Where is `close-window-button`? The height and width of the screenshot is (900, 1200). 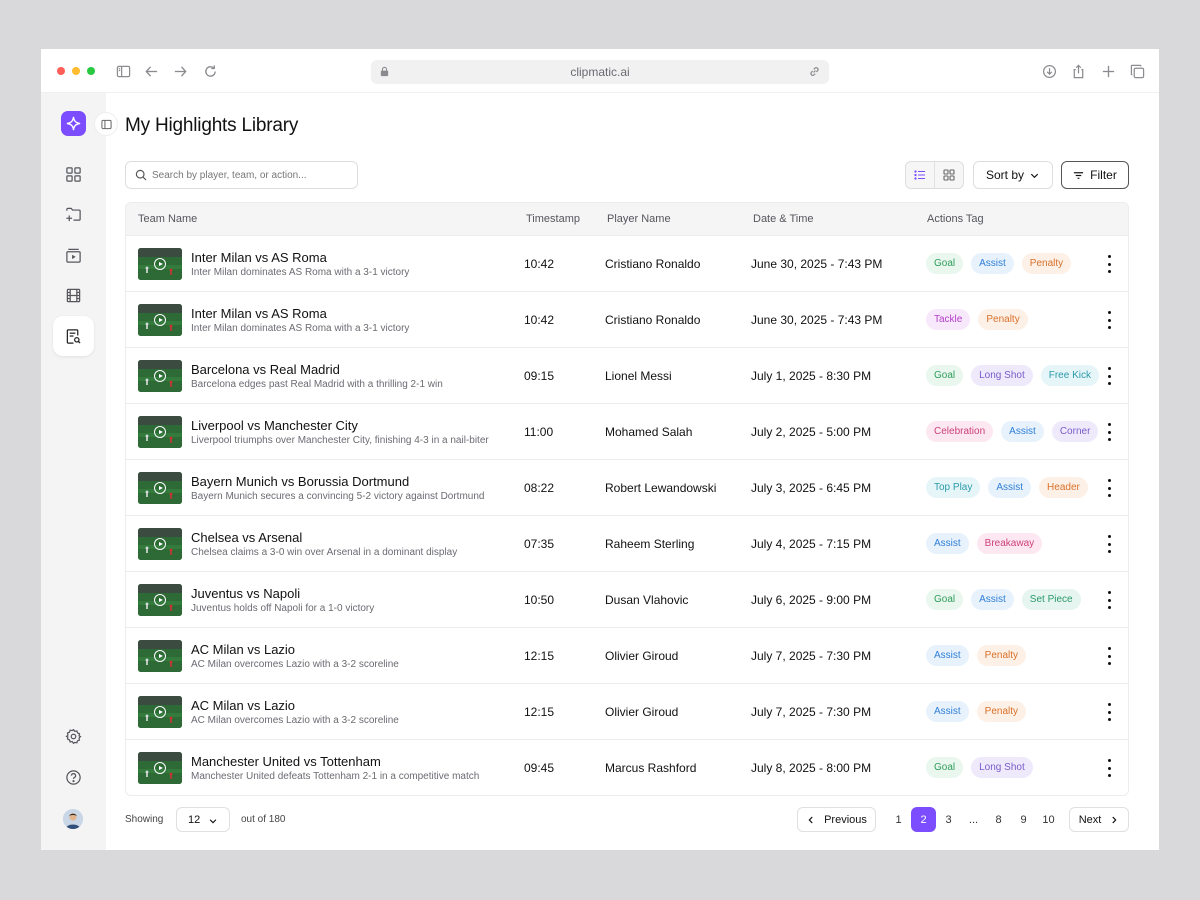 close-window-button is located at coordinates (61, 71).